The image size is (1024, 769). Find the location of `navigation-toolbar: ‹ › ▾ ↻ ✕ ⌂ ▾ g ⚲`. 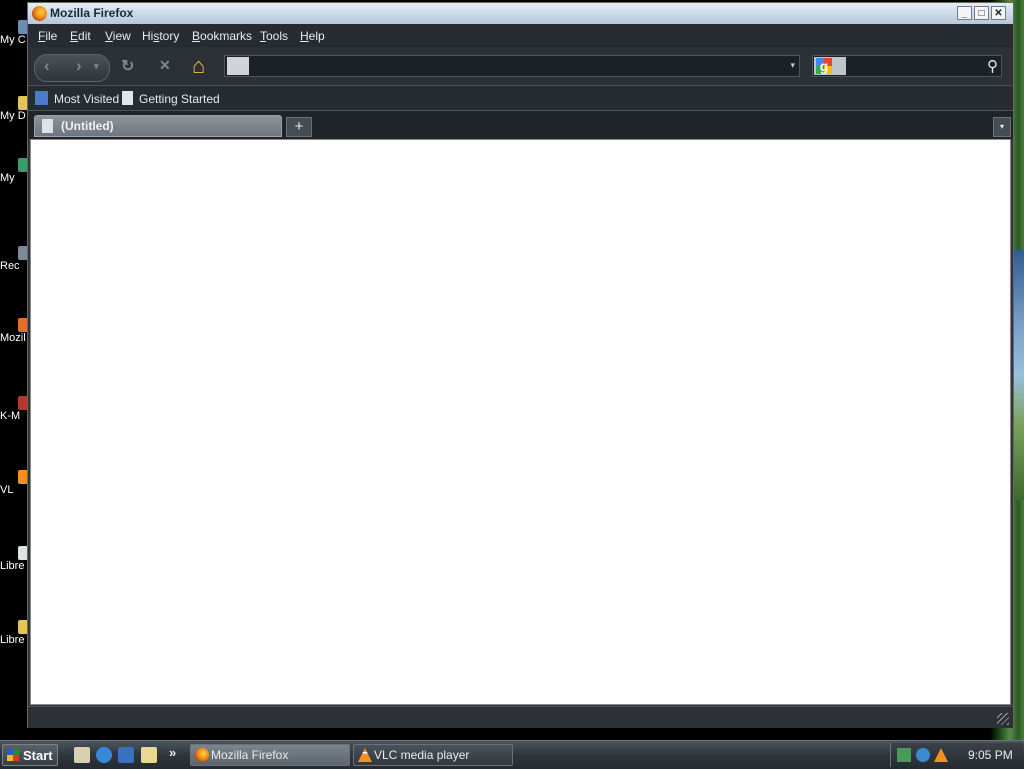

navigation-toolbar: ‹ › ▾ ↻ ✕ ⌂ ▾ g ⚲ is located at coordinates (520, 66).